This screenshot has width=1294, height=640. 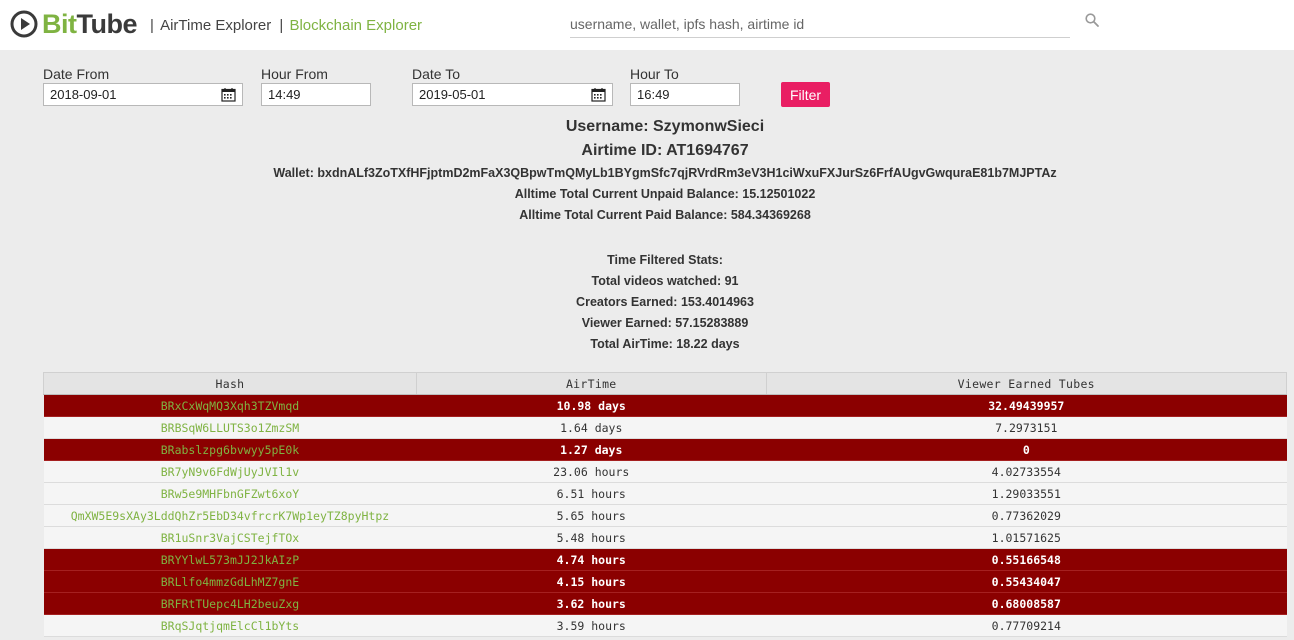 I want to click on stats-videos-watched: Total videos watched: 91, so click(x=665, y=281).